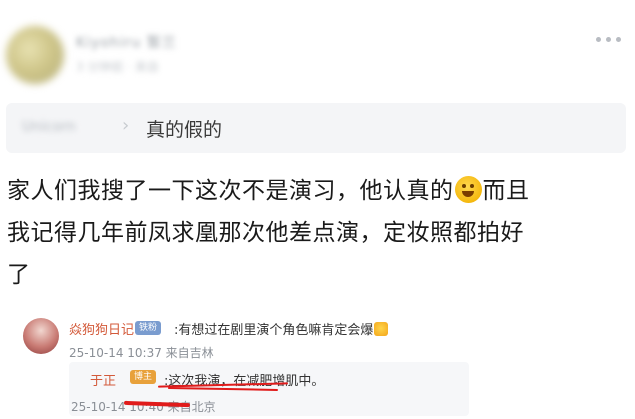 The height and width of the screenshot is (419, 635). Describe the element at coordinates (184, 130) in the screenshot. I see `quoted-text: 真的假的` at that location.